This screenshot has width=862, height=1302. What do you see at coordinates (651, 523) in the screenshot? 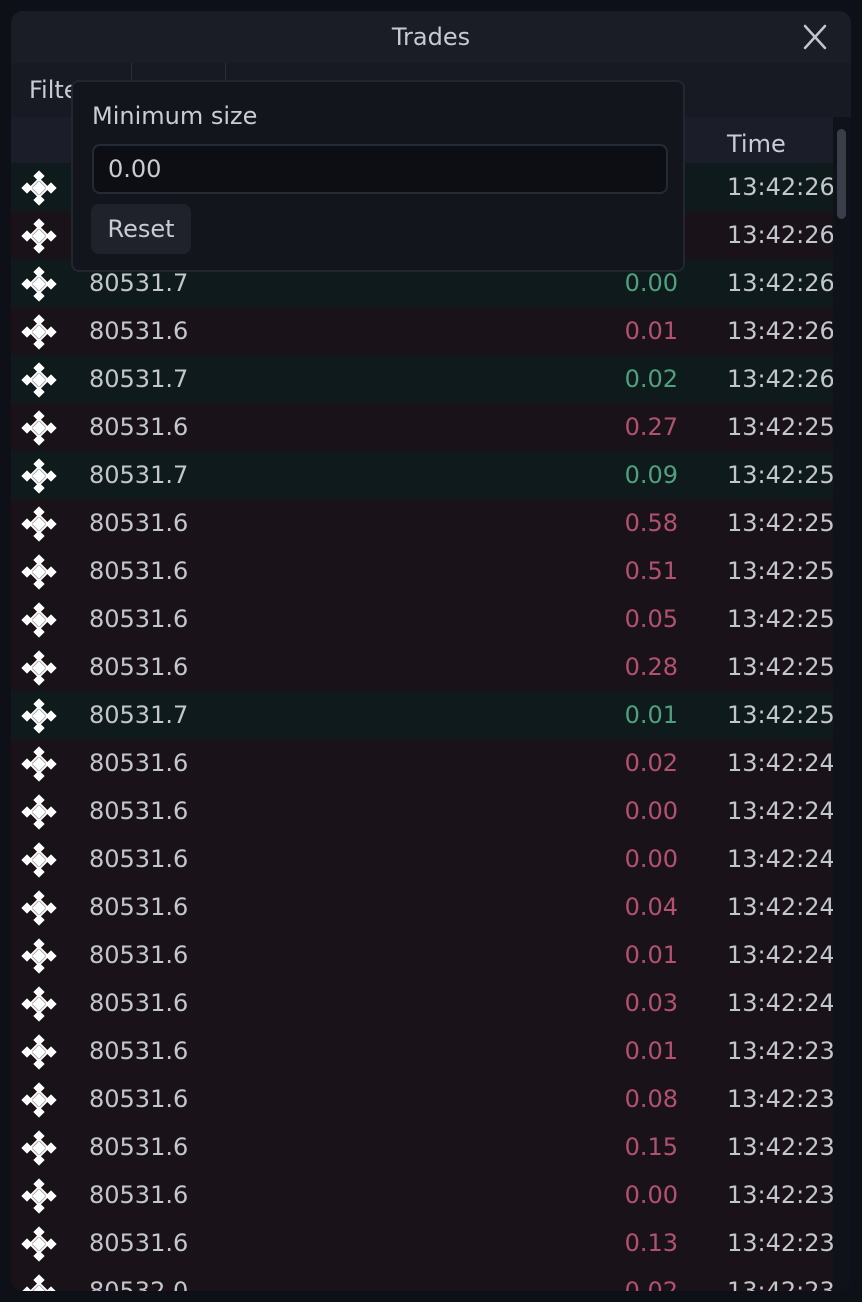
I see `trade-size: 0.58` at bounding box center [651, 523].